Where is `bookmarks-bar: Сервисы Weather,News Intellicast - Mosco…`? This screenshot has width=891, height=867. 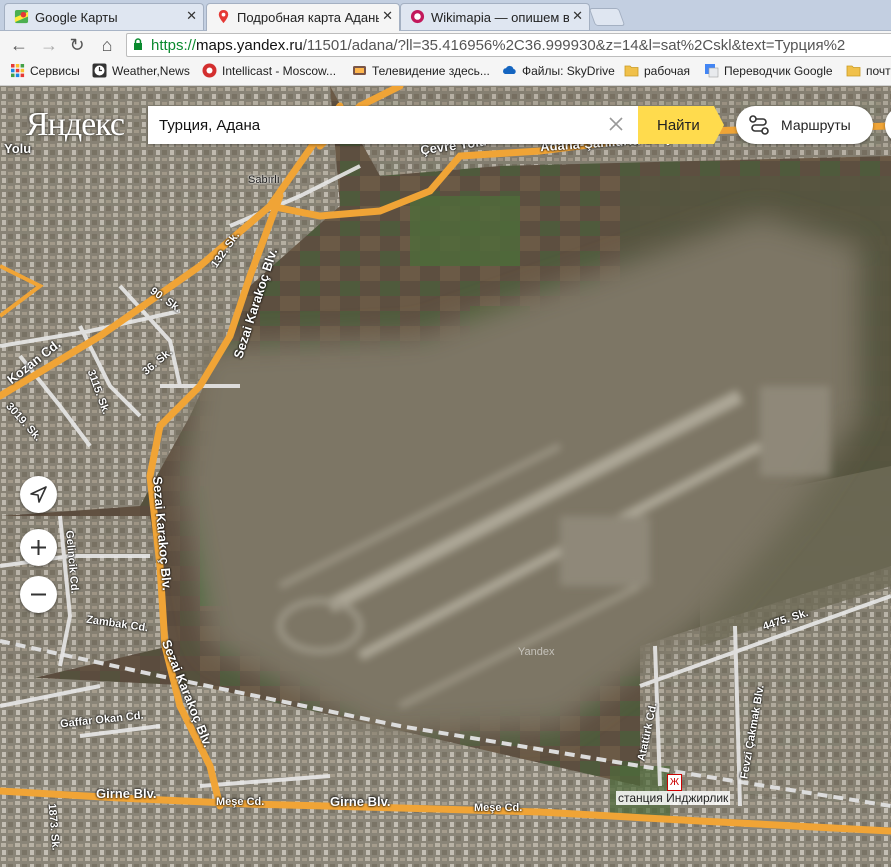 bookmarks-bar: Сервисы Weather,News Intellicast - Mosco… is located at coordinates (445, 72).